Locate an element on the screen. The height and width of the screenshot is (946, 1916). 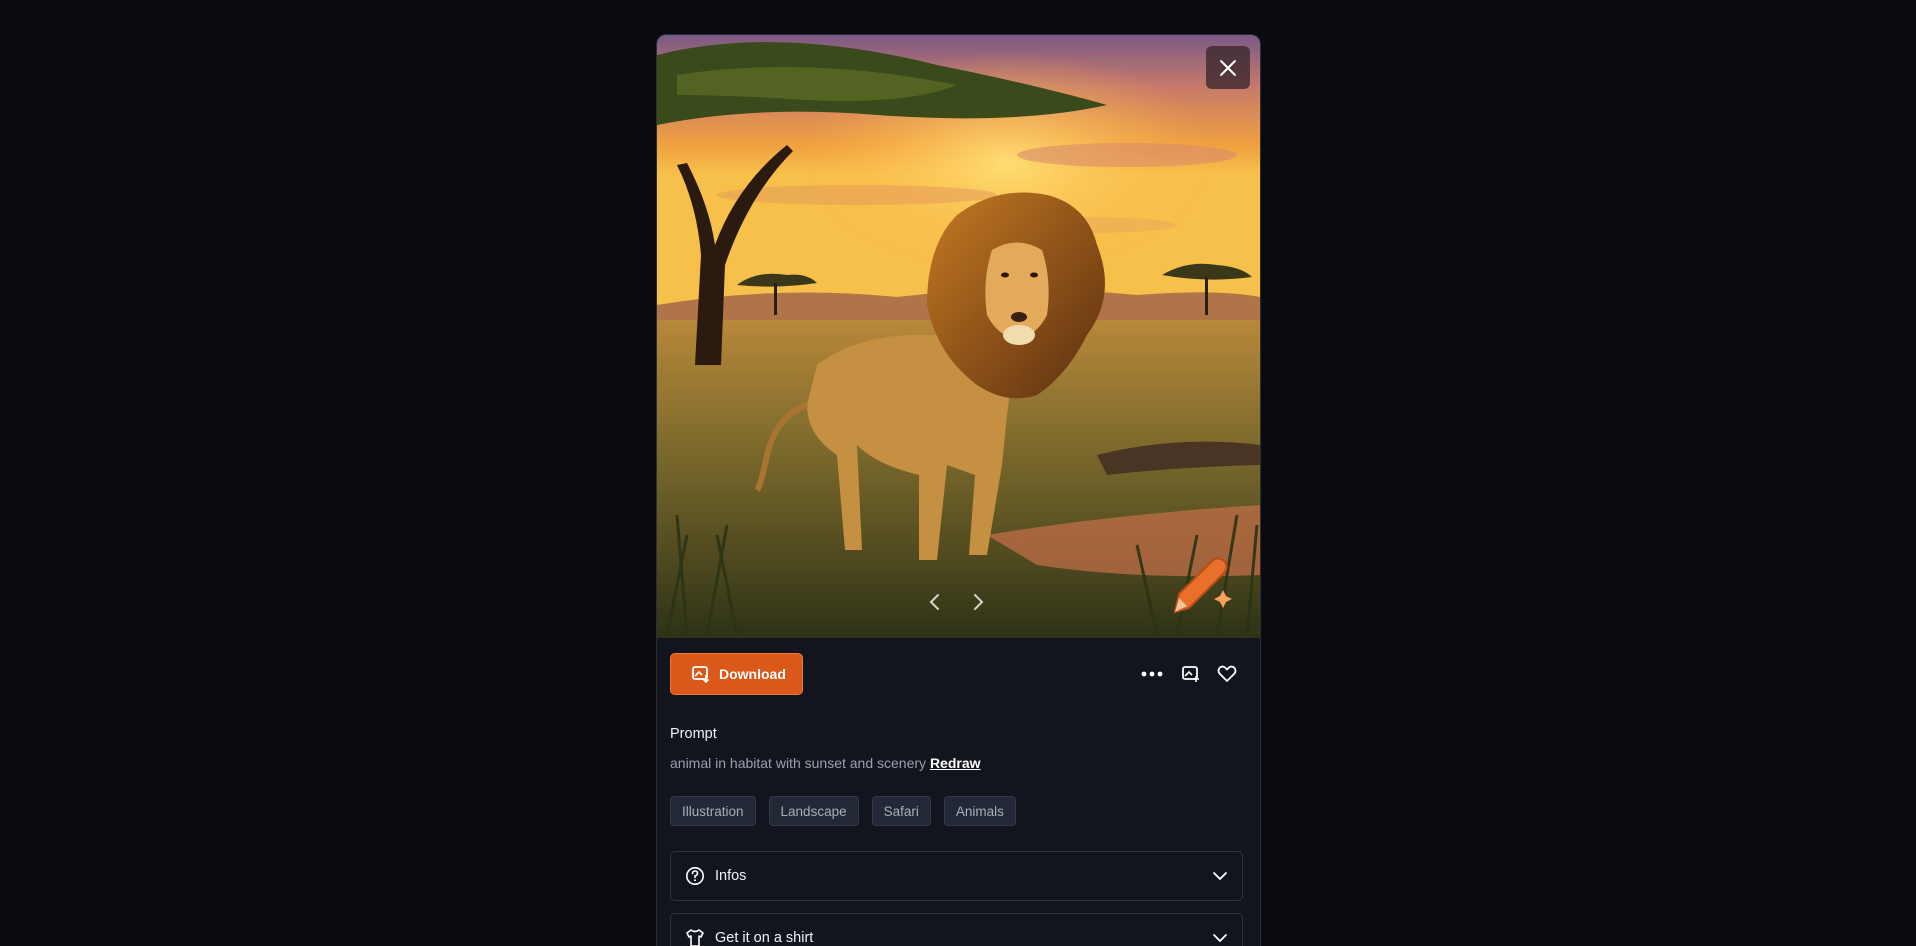
close-button is located at coordinates (1228, 67).